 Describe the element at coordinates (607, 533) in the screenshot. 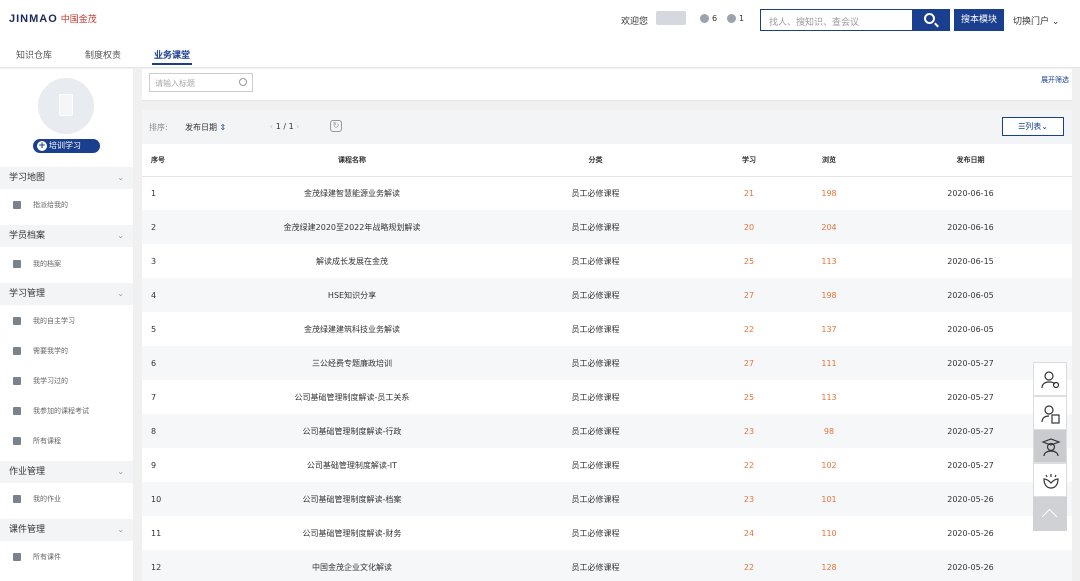

I see `table-row: 11 公司基础管理制度解读-财务 员工必修课程 24 110 2020-05-26` at that location.